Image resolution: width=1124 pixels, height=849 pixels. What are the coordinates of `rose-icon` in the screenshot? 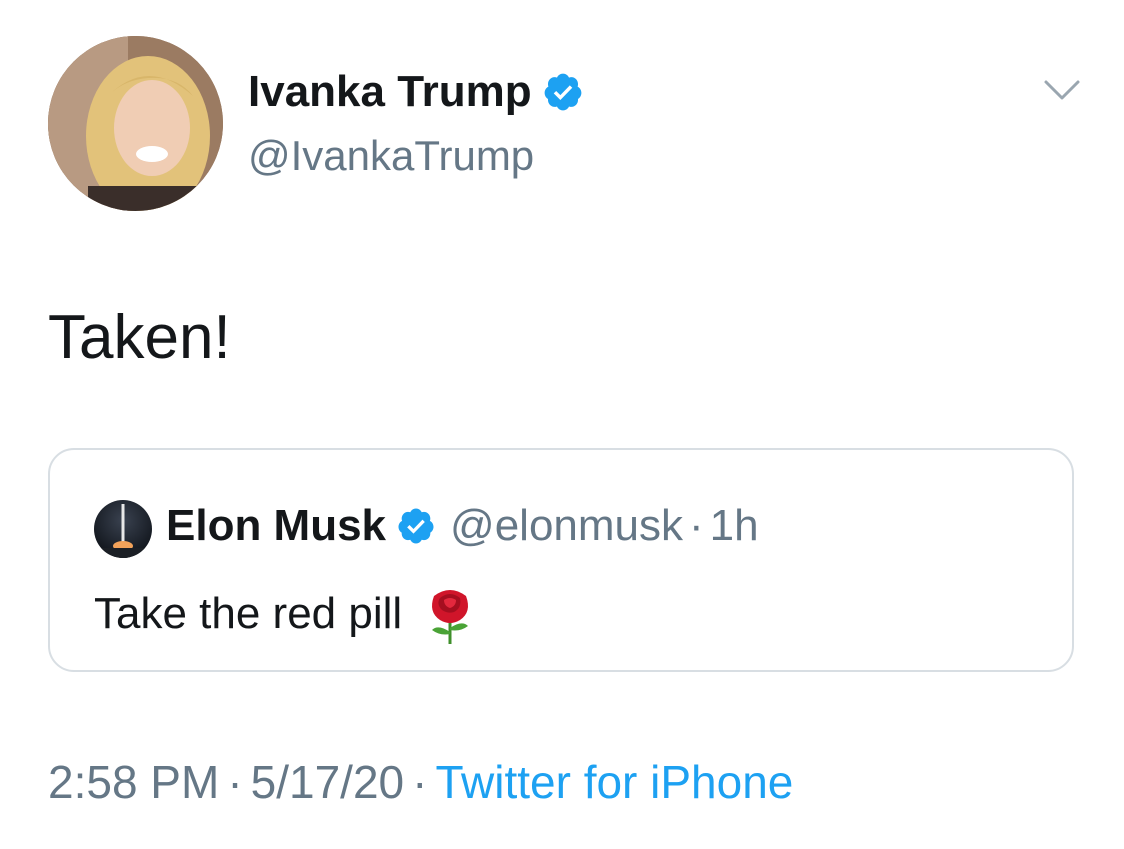 It's located at (450, 617).